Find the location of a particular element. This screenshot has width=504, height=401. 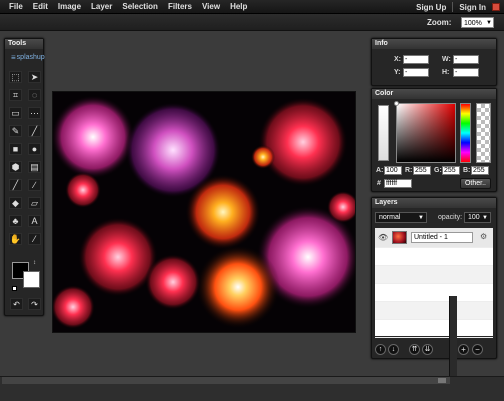

close-icon is located at coordinates (496, 7).